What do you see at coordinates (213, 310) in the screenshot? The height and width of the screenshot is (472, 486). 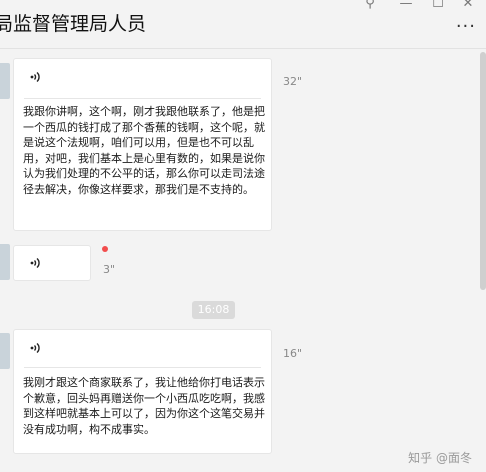 I see `time-divider: 16:08` at bounding box center [213, 310].